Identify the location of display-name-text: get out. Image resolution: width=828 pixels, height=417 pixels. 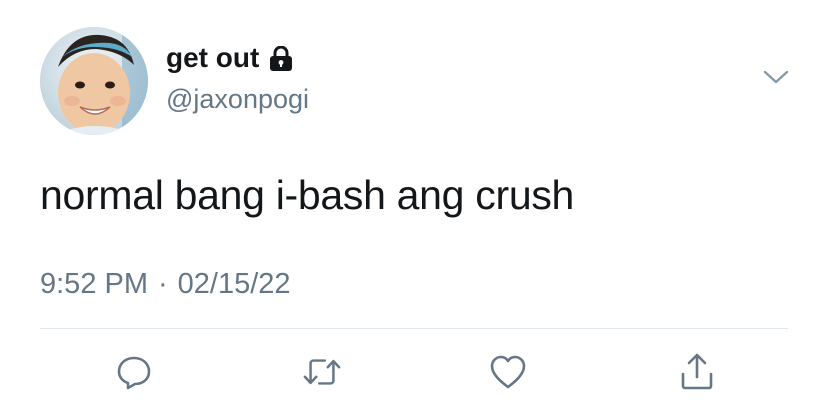
(213, 57).